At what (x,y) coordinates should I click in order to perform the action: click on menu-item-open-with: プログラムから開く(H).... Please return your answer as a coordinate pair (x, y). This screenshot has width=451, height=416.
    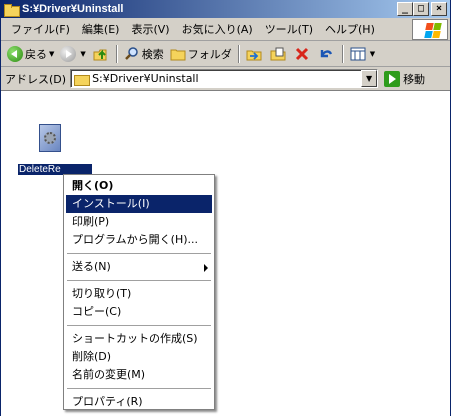
    Looking at the image, I should click on (139, 240).